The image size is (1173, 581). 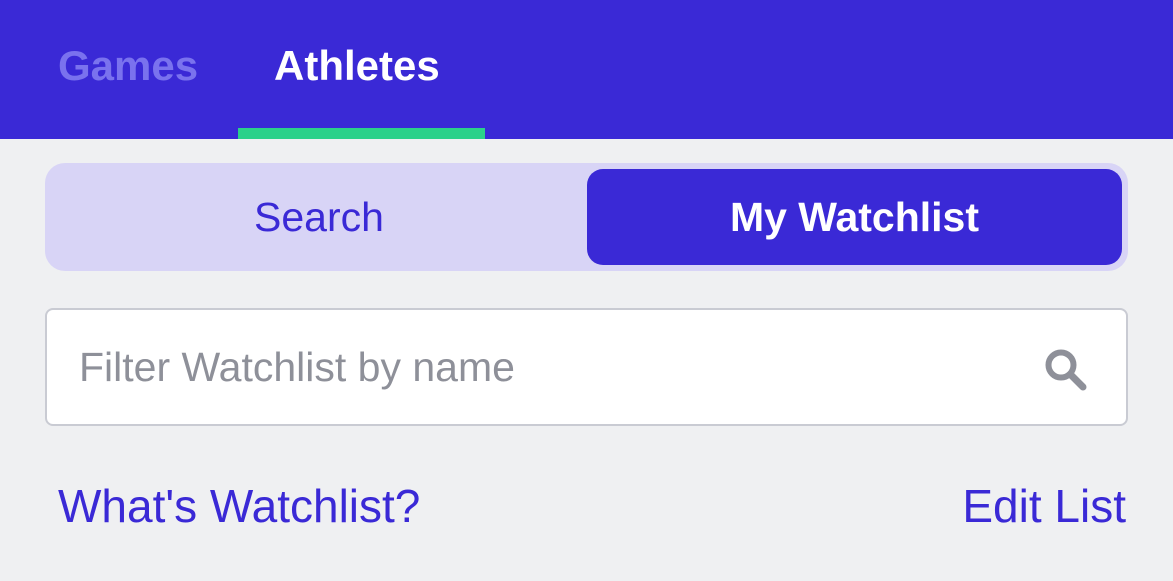 I want to click on tab-athletes: Athletes, so click(x=357, y=66).